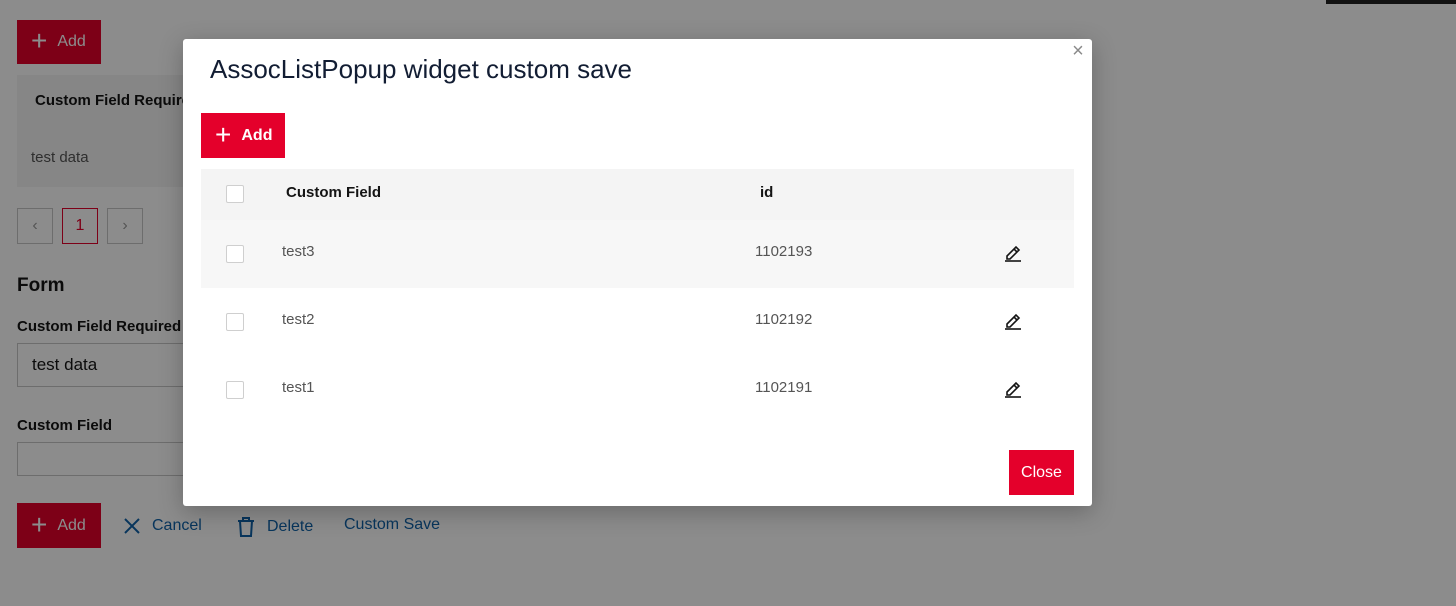  What do you see at coordinates (298, 319) in the screenshot?
I see `cell-custom-field: test2` at bounding box center [298, 319].